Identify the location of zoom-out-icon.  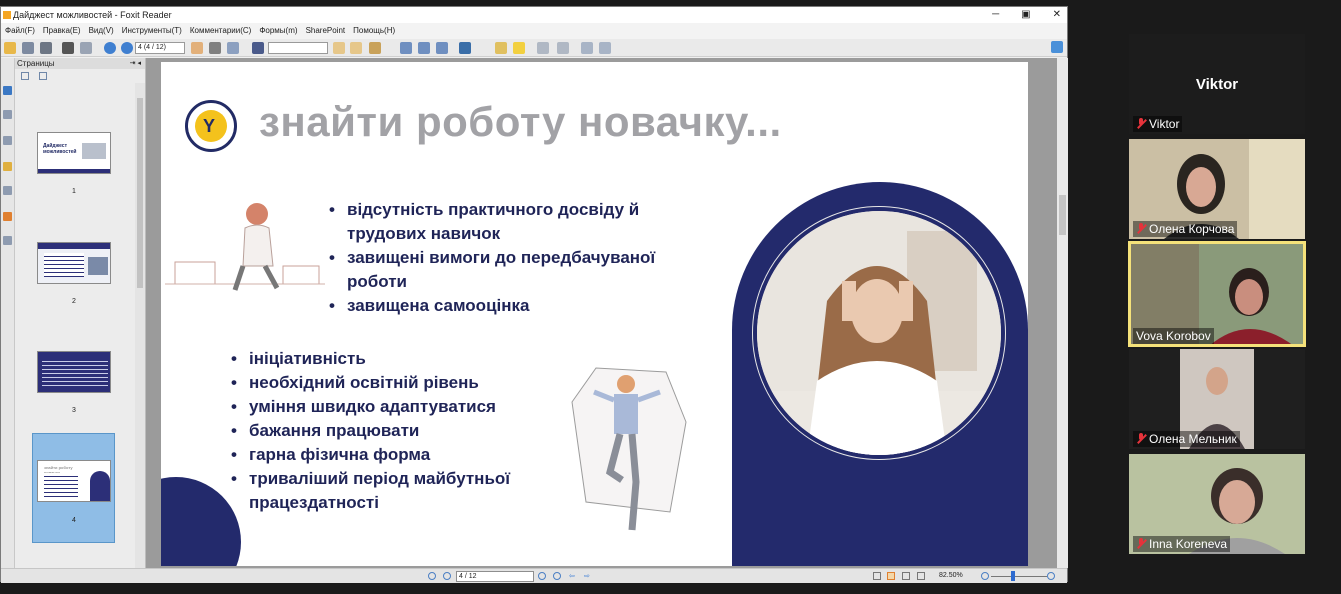
(985, 576).